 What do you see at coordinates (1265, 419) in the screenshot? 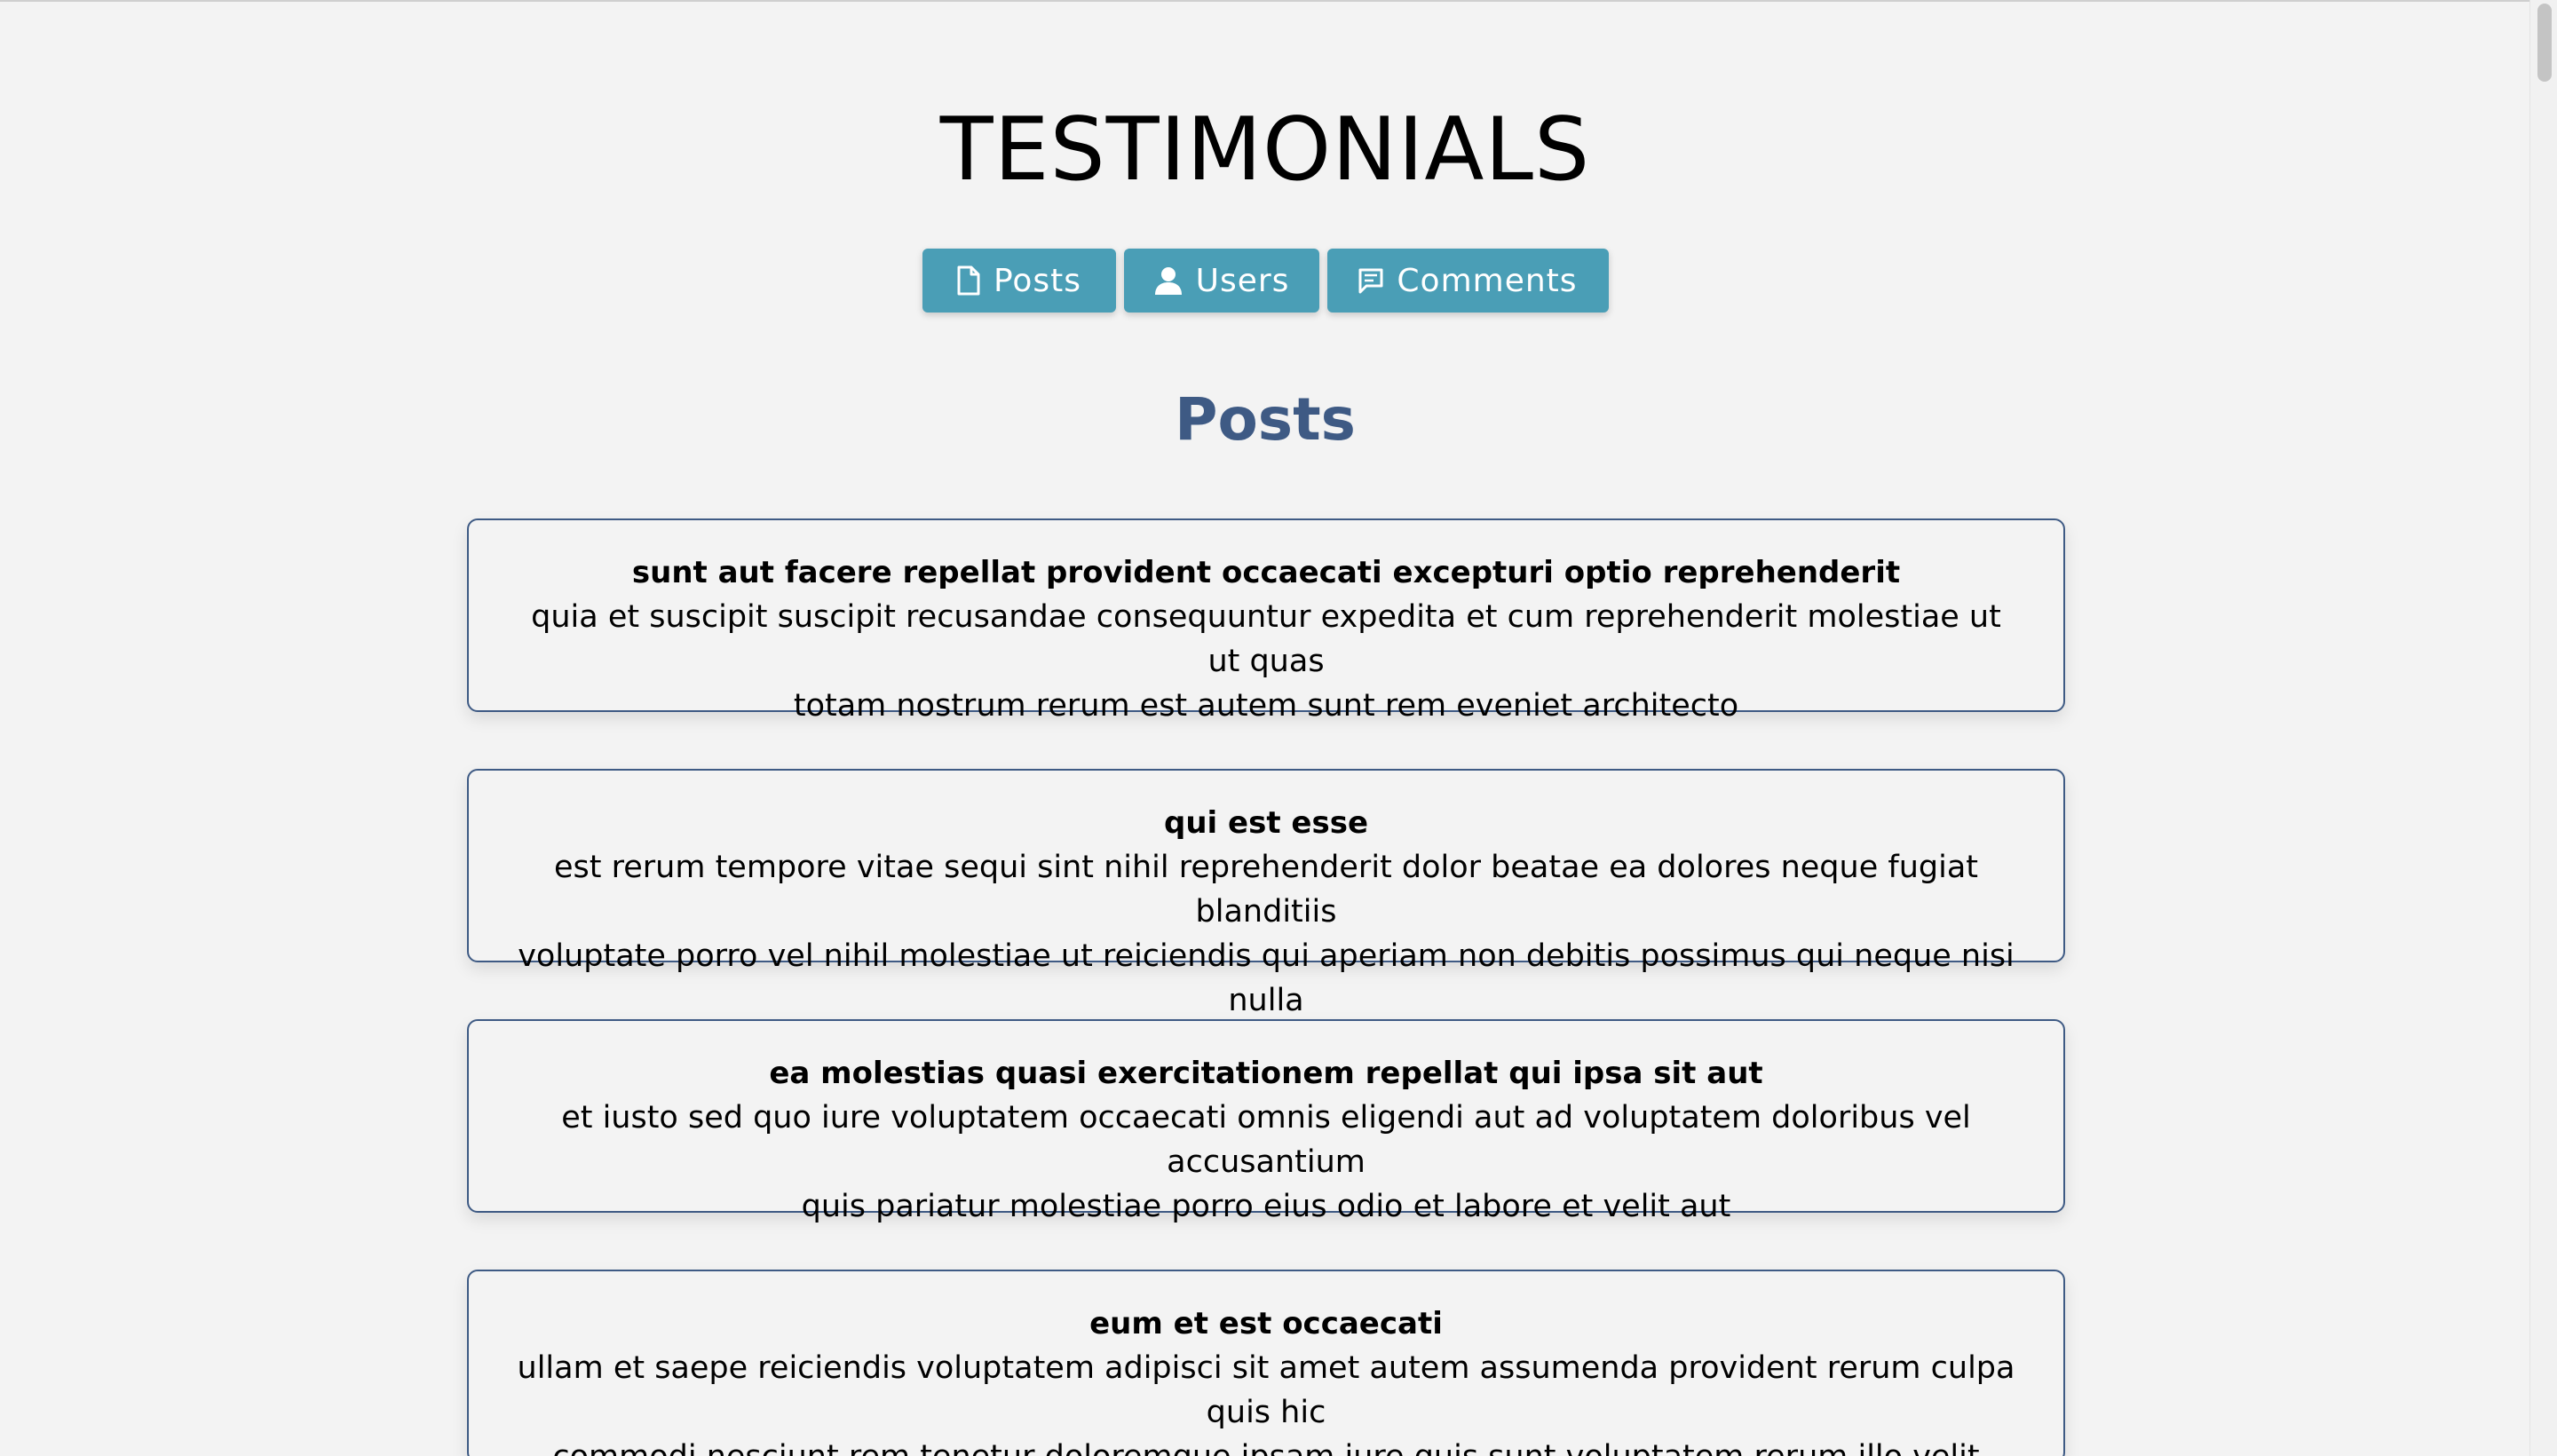
I see `section-title: Posts` at bounding box center [1265, 419].